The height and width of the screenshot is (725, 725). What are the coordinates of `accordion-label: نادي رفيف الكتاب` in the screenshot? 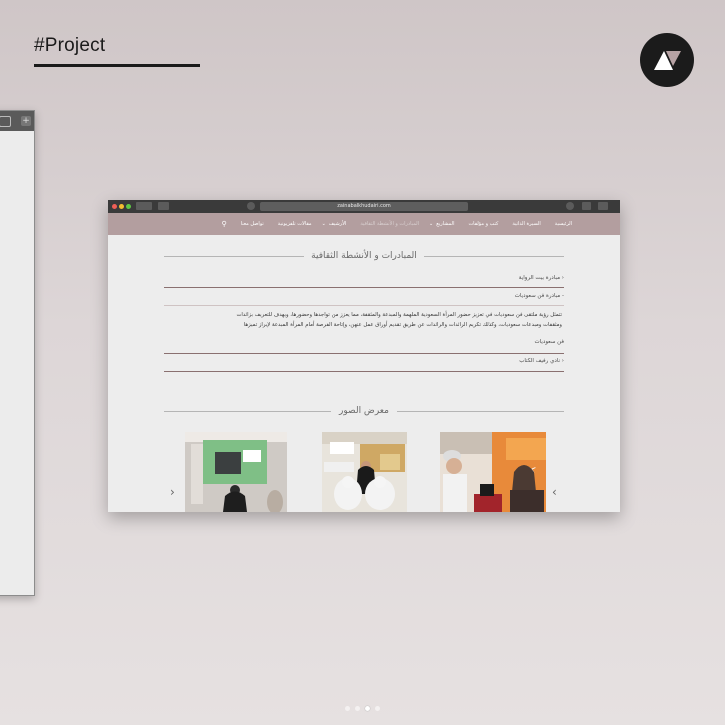 It's located at (540, 361).